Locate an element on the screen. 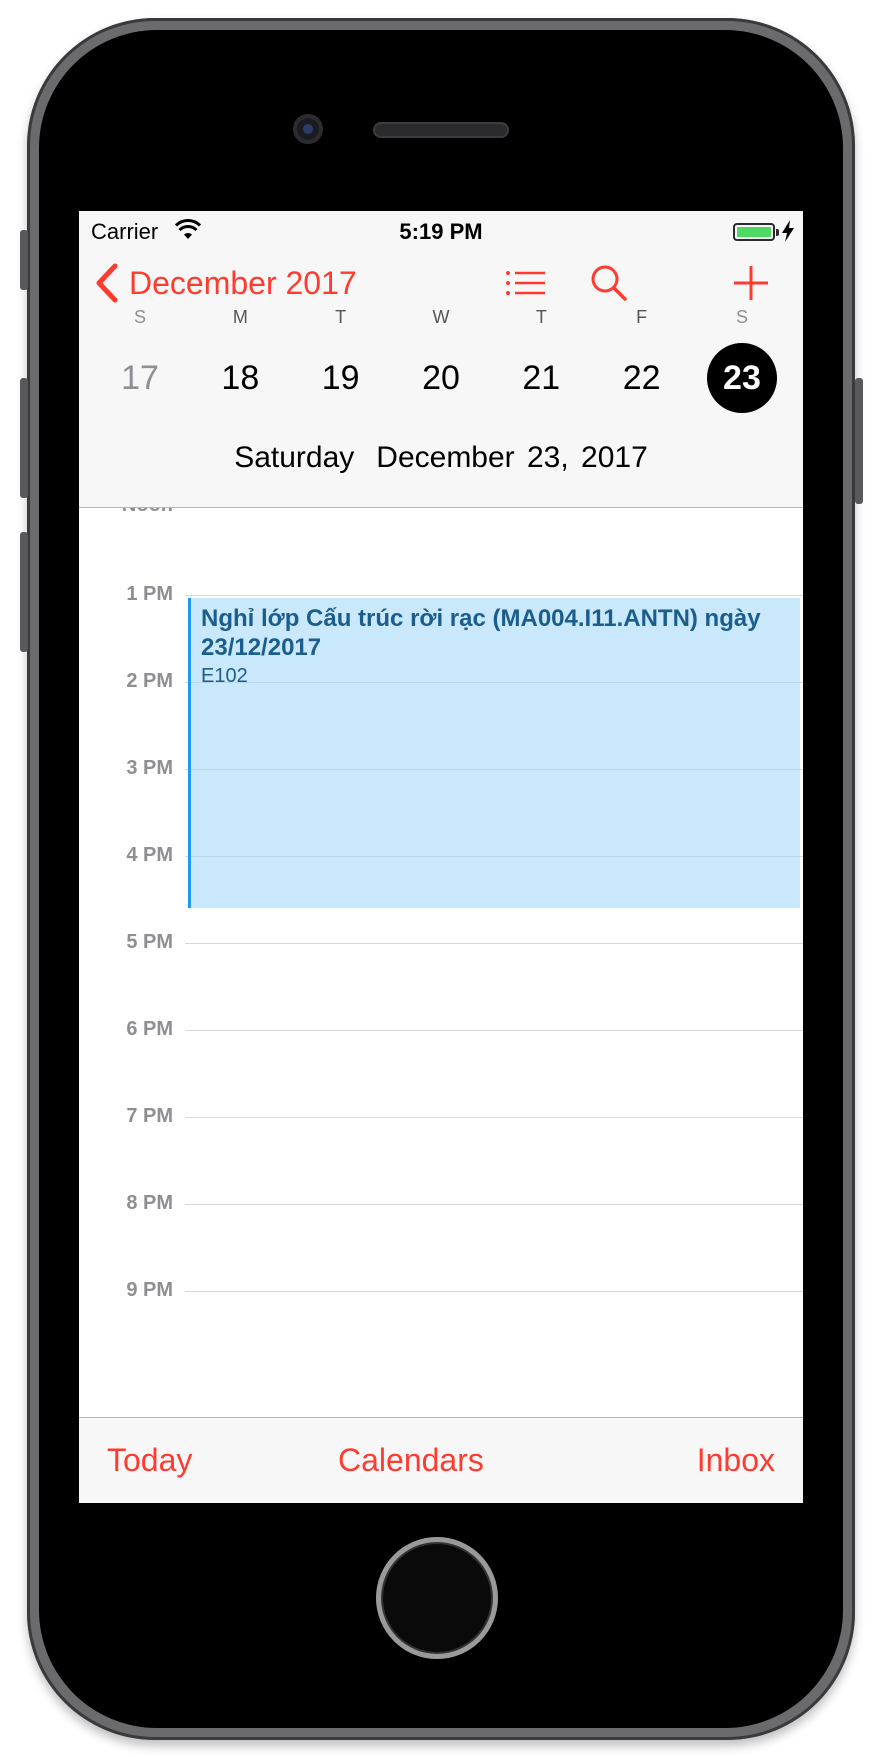 This screenshot has width=882, height=1757. hour-label: Noon is located at coordinates (147, 512).